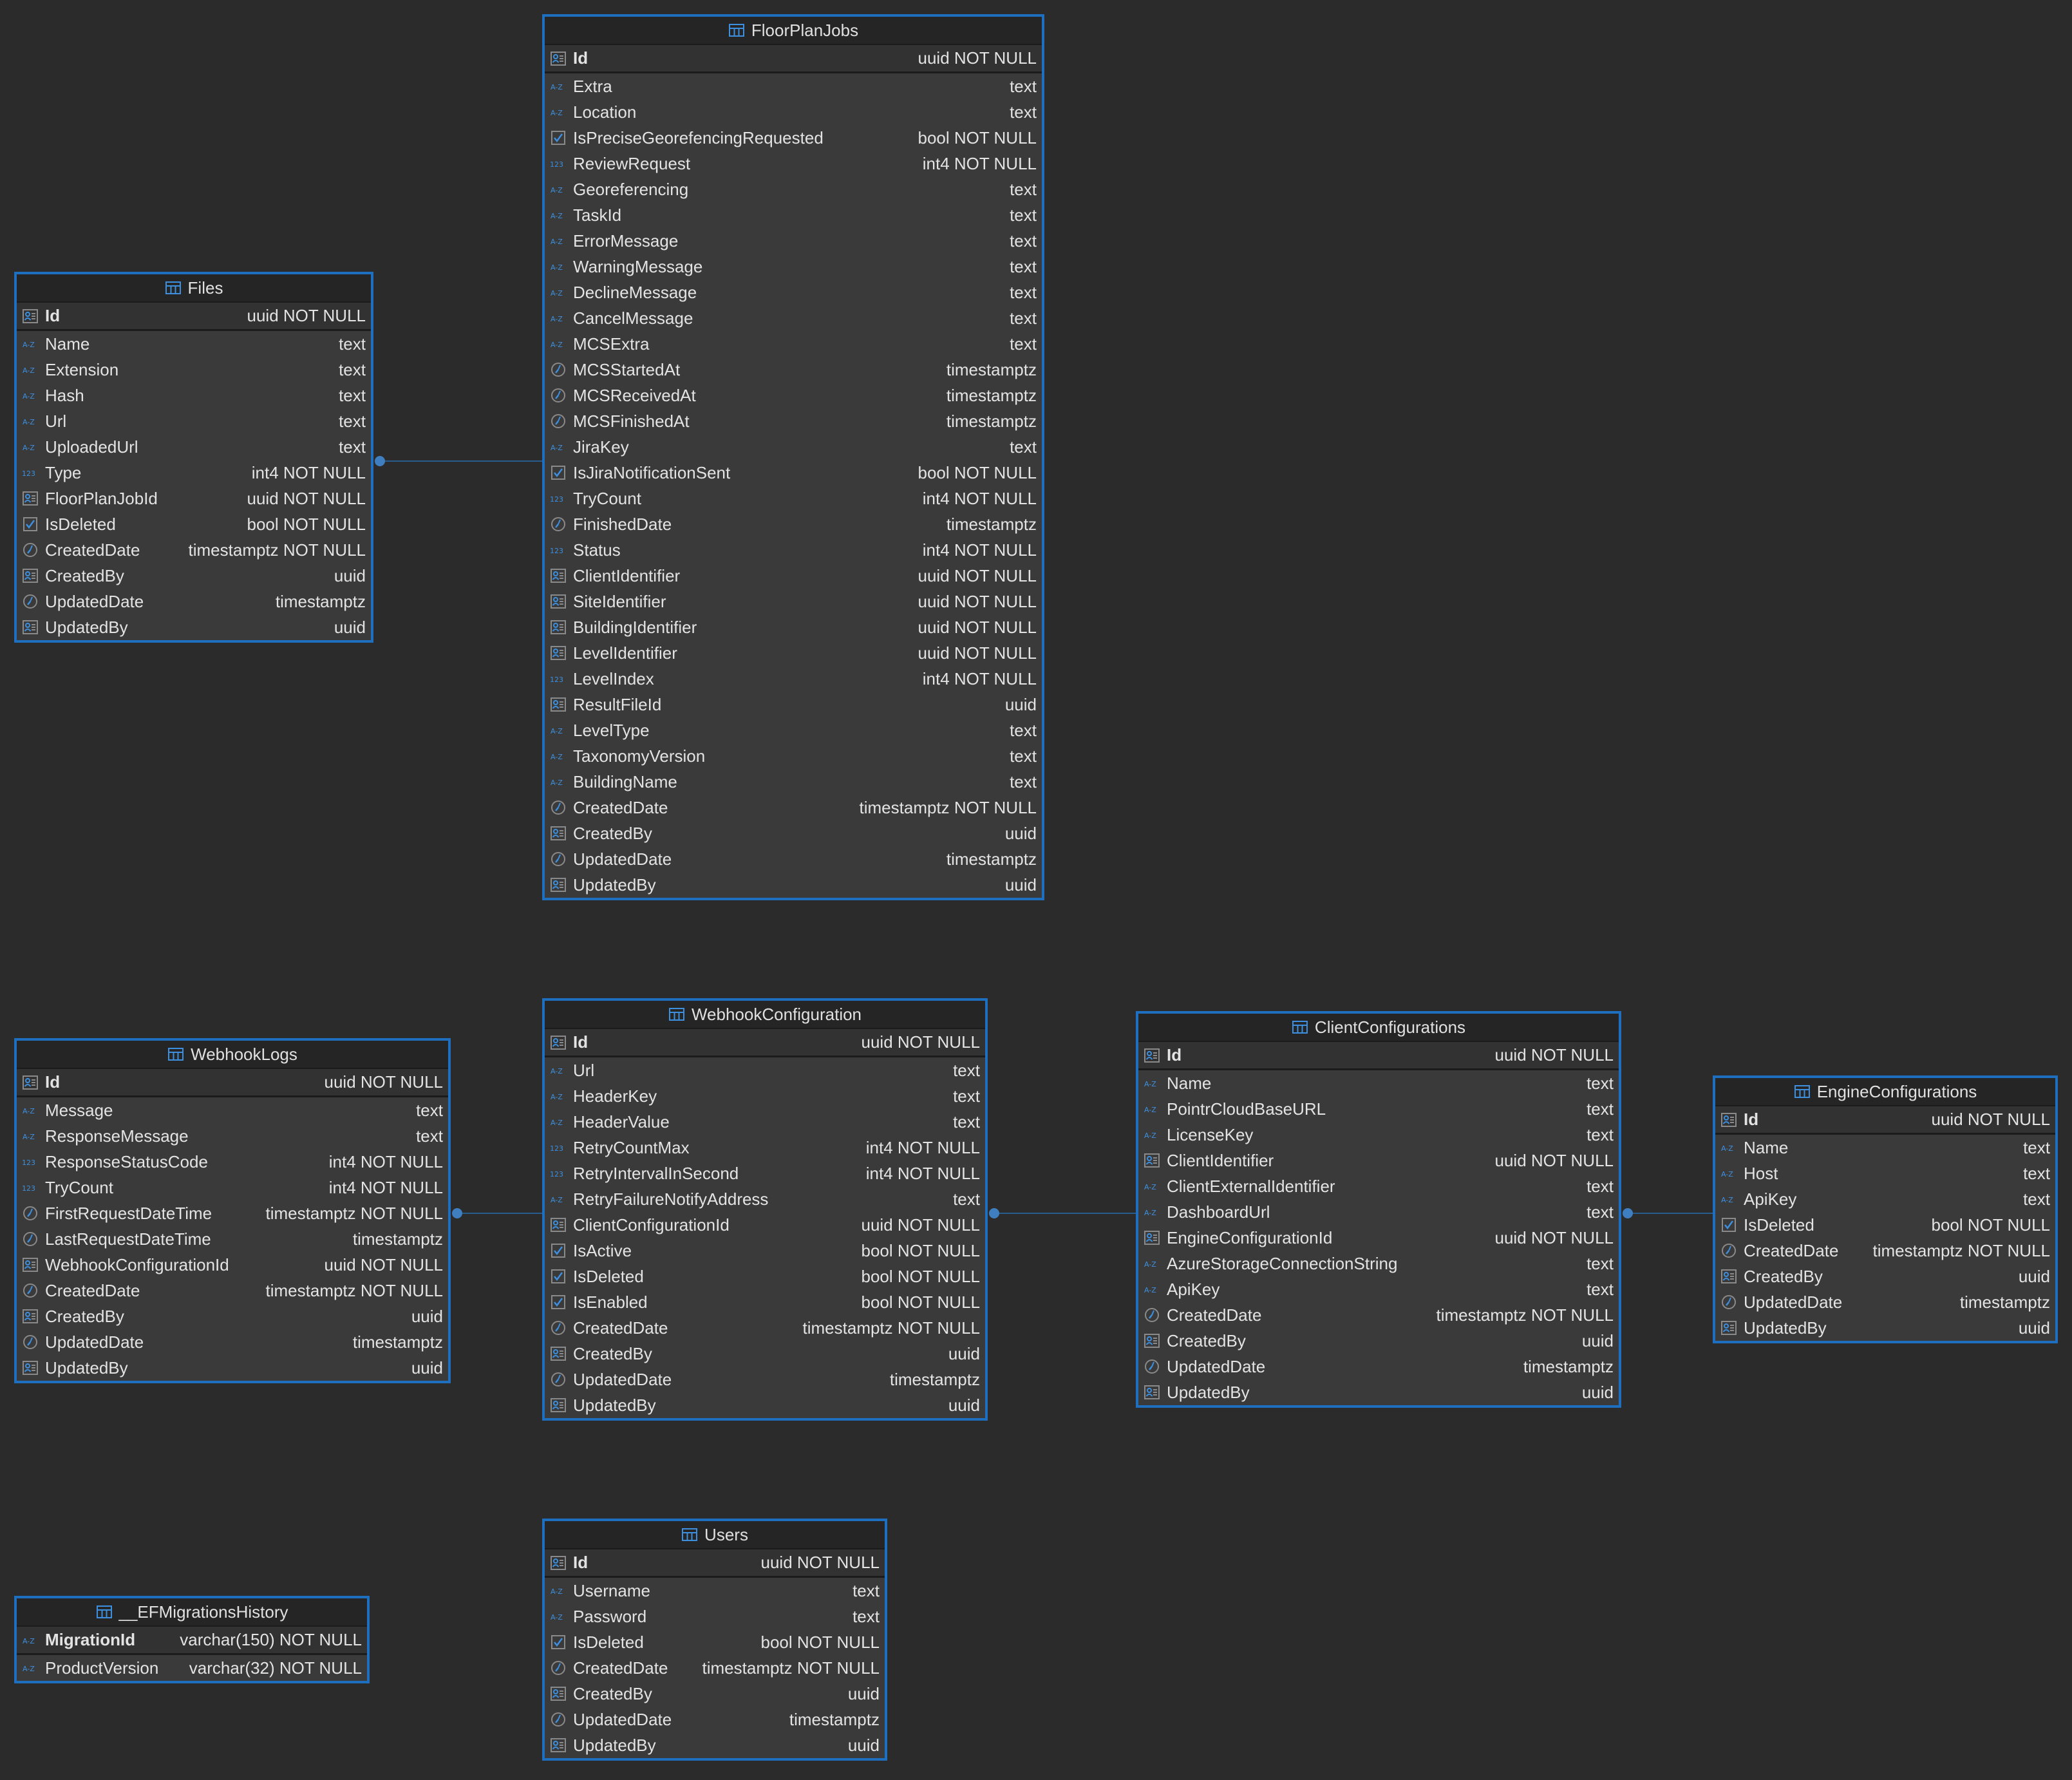 The height and width of the screenshot is (1780, 2072). What do you see at coordinates (192, 1612) in the screenshot?
I see `table-header: __EFMigrationsHistory` at bounding box center [192, 1612].